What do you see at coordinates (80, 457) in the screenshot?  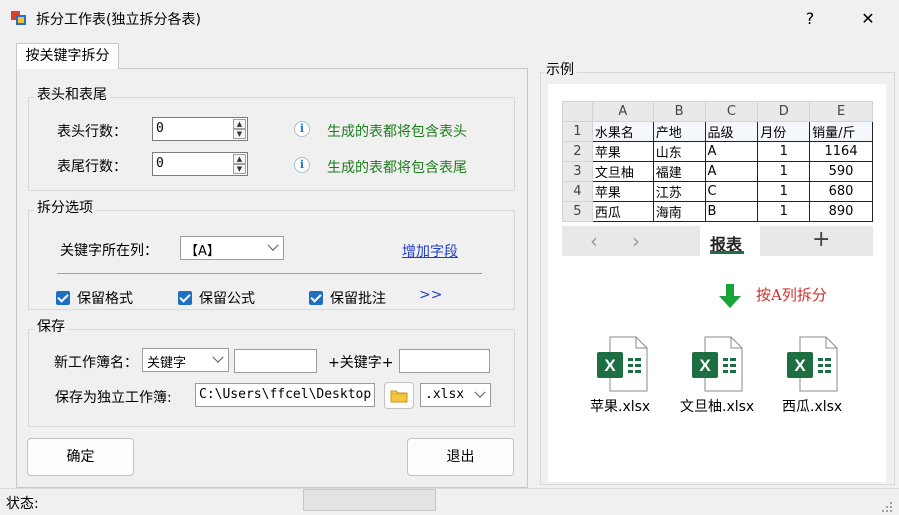 I see `ok-button: 确定` at bounding box center [80, 457].